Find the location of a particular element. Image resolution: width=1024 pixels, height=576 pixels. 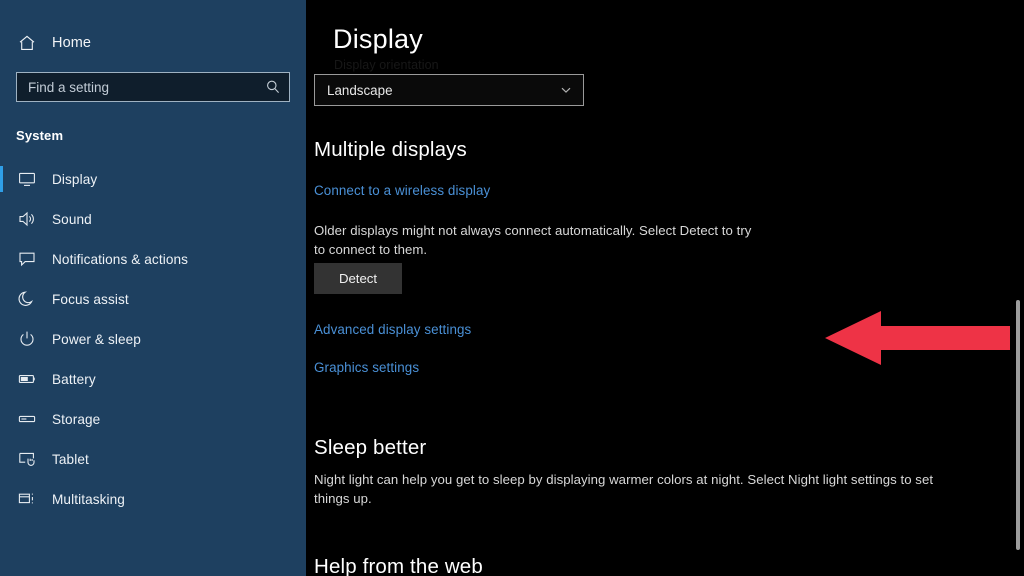

sidebar-item-battery: Battery is located at coordinates (153, 379).